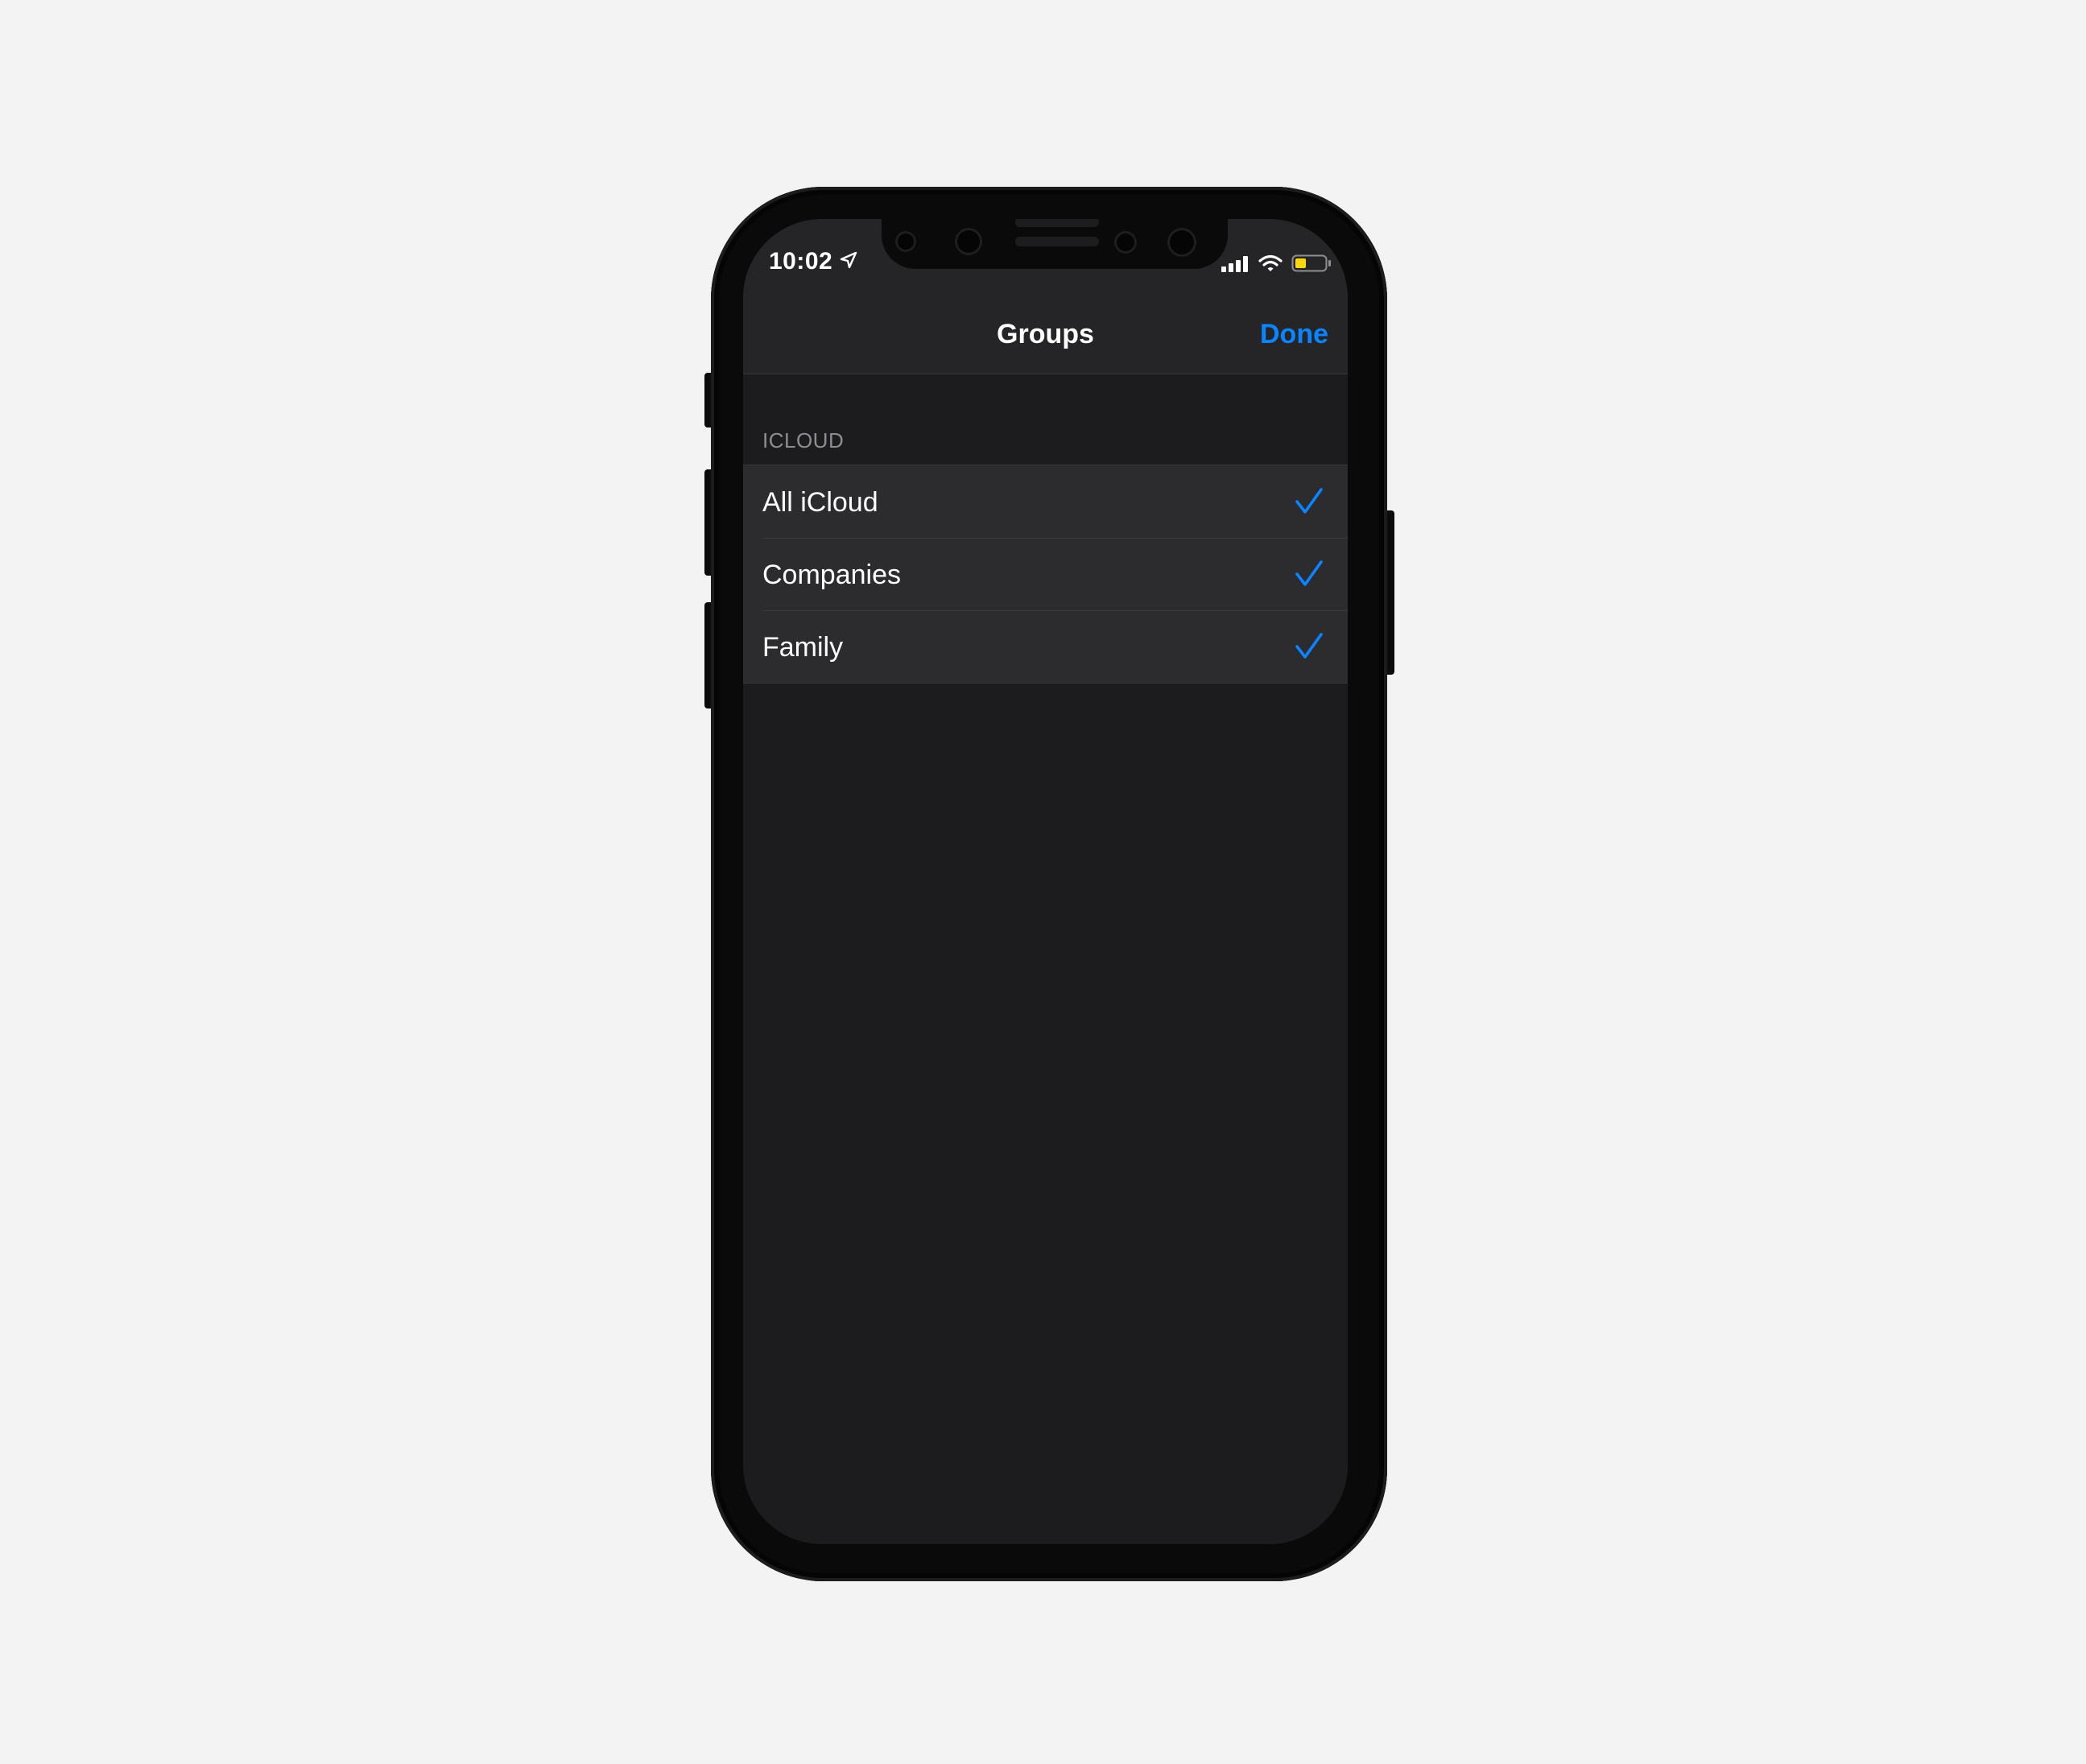  I want to click on status-time: 10:02, so click(801, 261).